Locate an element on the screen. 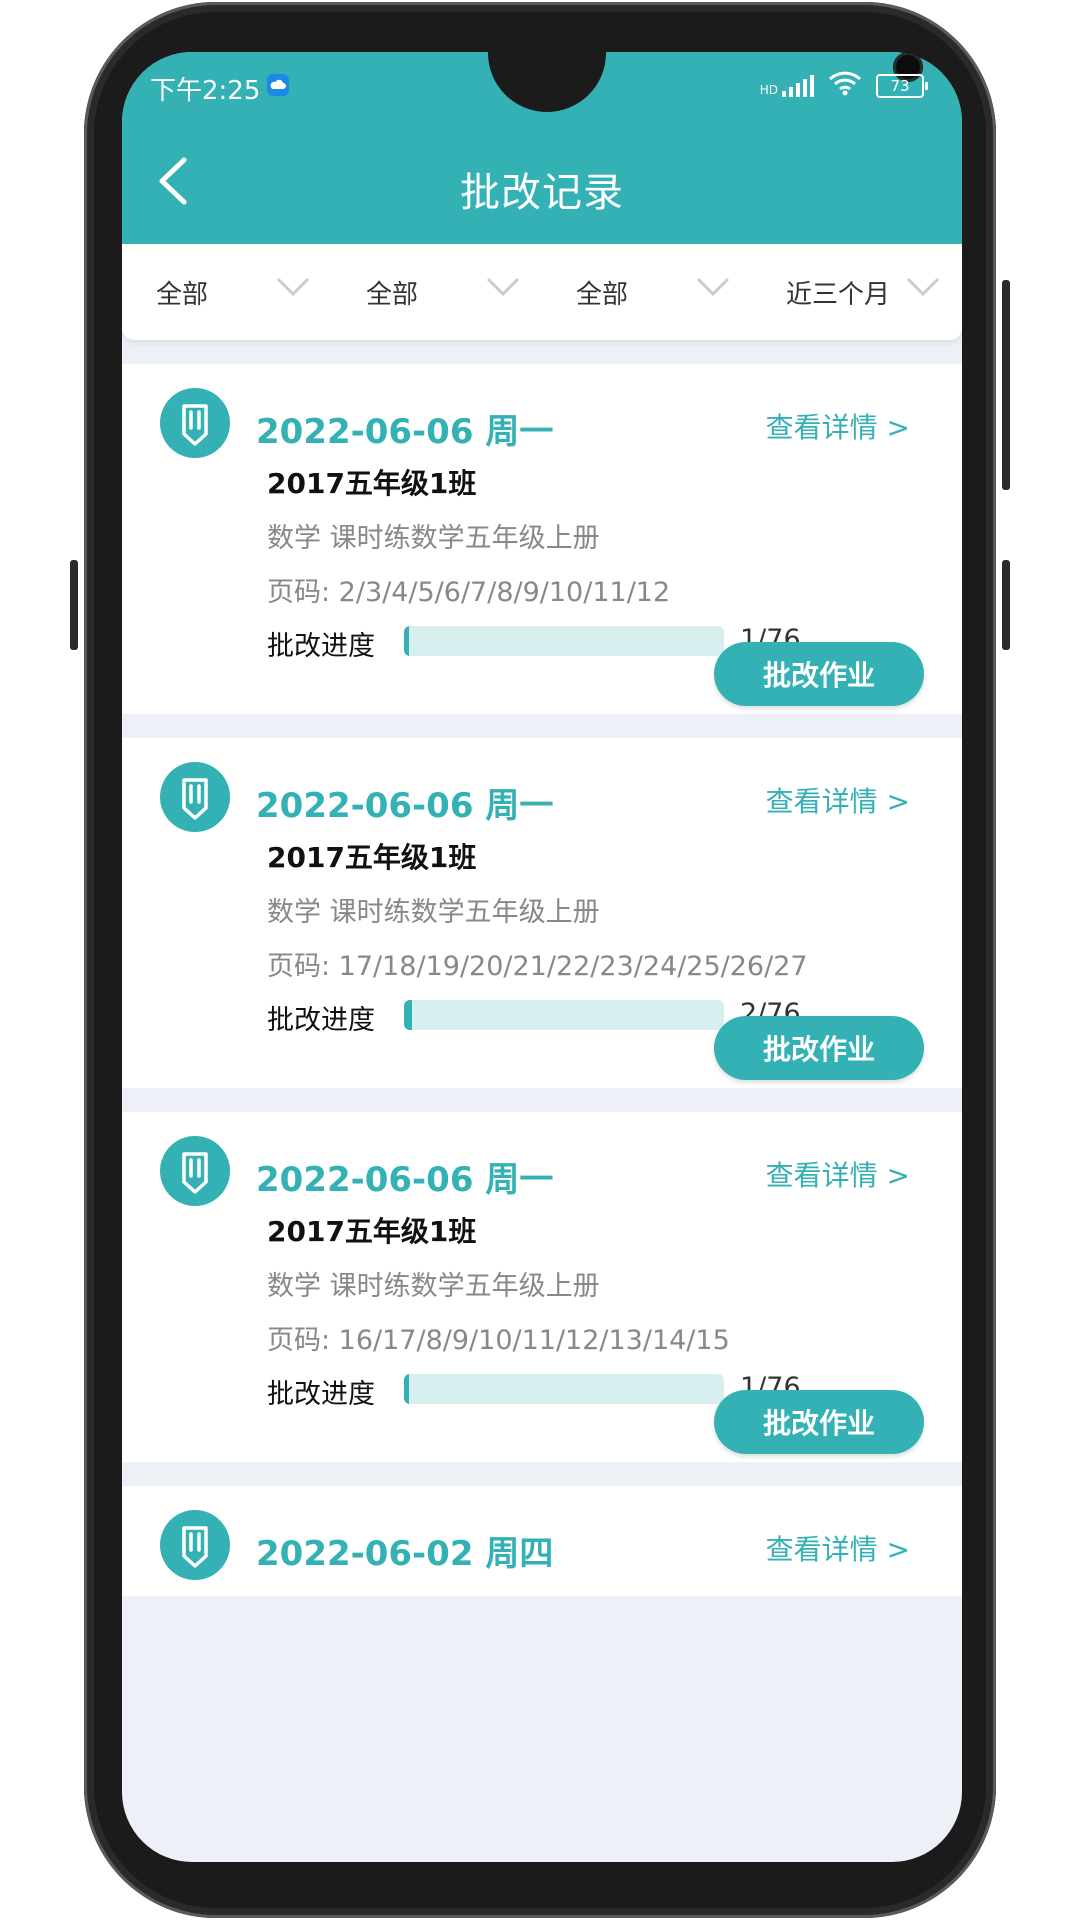 This screenshot has width=1080, height=1920. network-type-label: HD is located at coordinates (768, 89).